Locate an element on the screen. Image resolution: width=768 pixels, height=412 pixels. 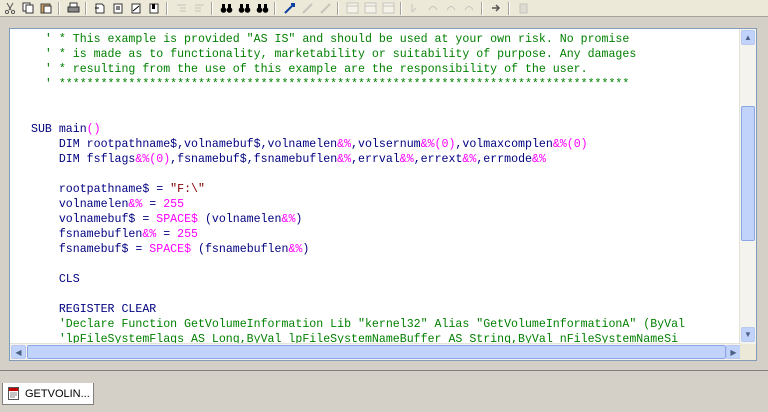
menu-more-icon is located at coordinates (523, 8).